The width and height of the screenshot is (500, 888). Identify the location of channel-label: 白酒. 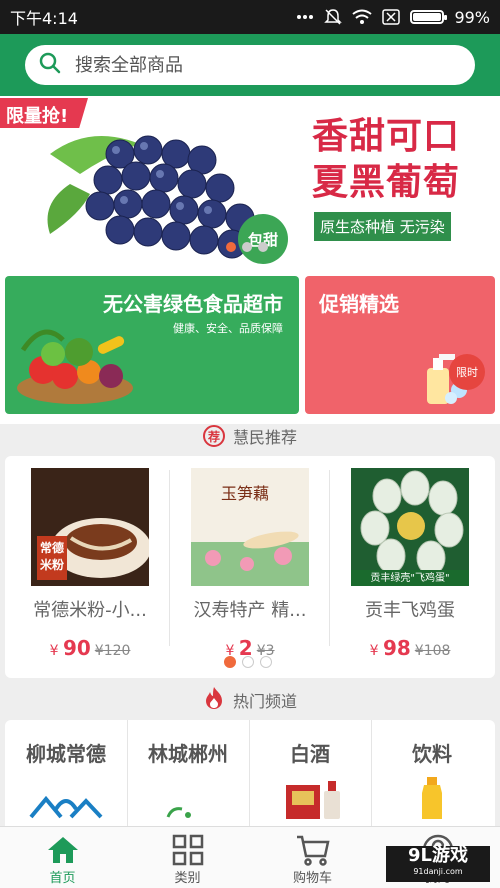
(310, 754).